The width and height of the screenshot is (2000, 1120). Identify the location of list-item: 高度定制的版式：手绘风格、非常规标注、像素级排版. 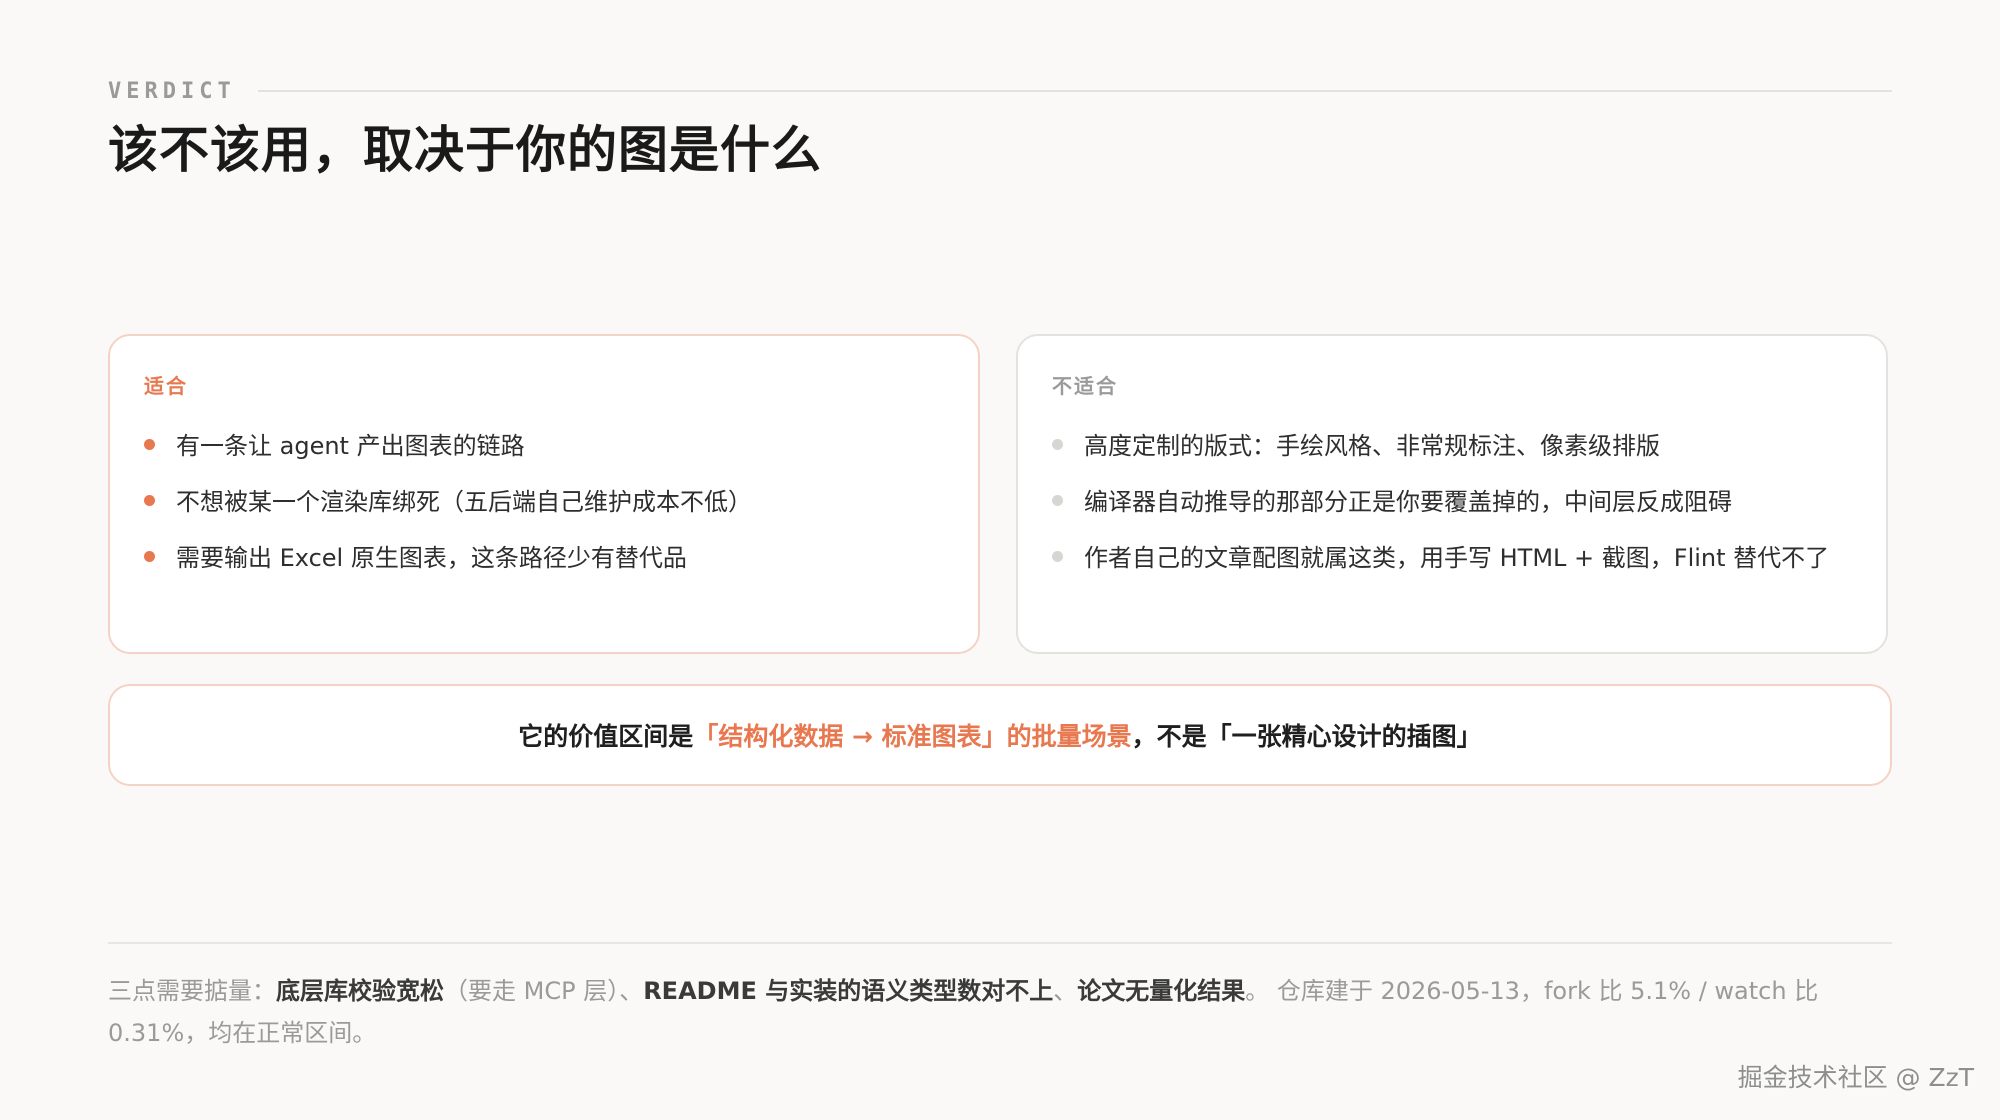
(1452, 446).